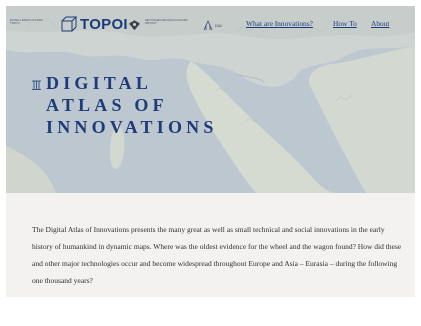 Image resolution: width=421 pixels, height=326 pixels. I want to click on nav-how-to: How To, so click(345, 23).